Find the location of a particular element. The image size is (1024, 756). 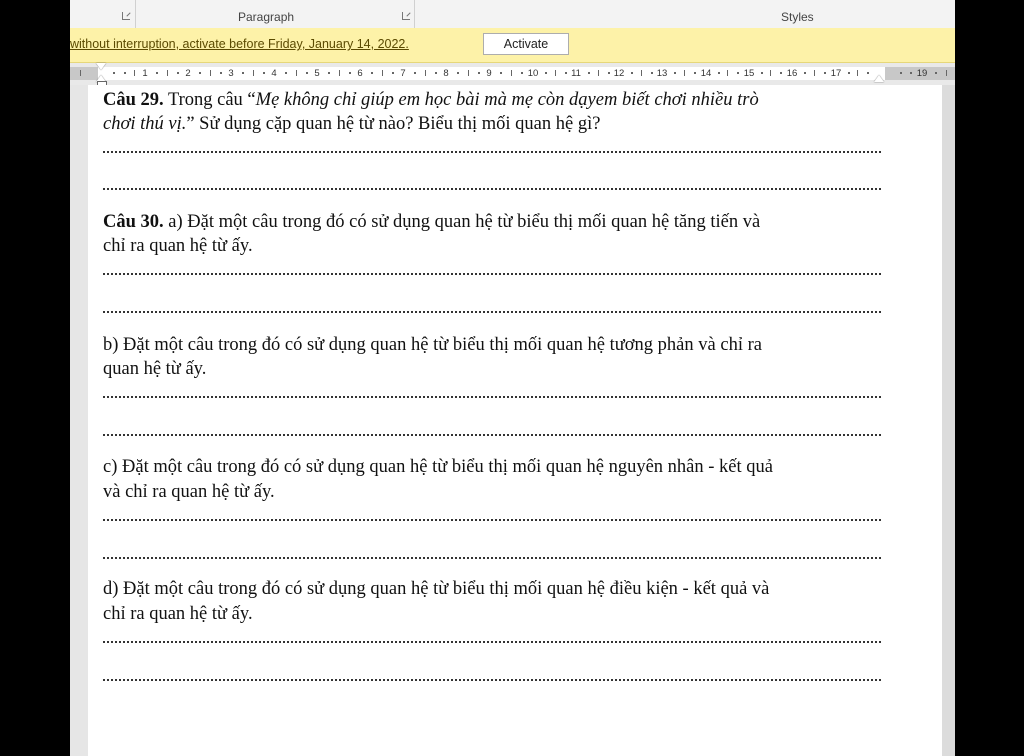

ruler-number: 12 is located at coordinates (619, 73).